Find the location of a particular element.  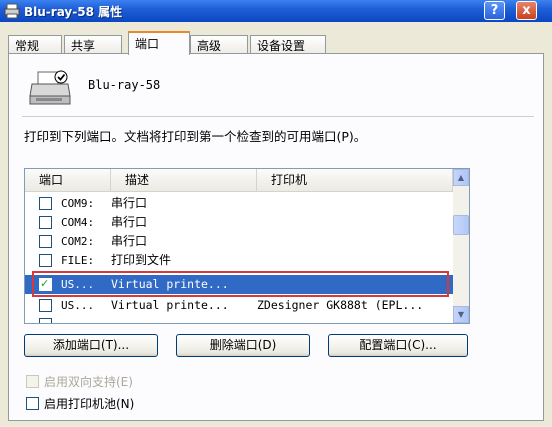

help-button: ? is located at coordinates (494, 10).